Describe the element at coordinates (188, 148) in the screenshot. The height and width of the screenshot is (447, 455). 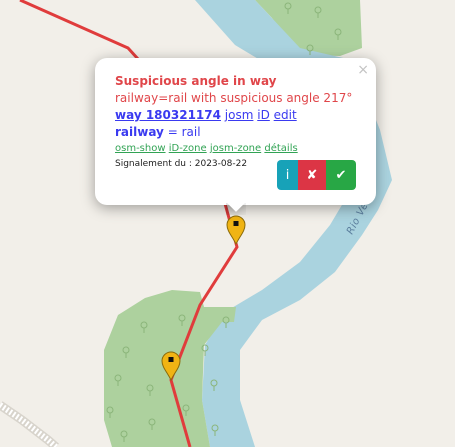
I see `id-zone-link: iD-zone` at that location.